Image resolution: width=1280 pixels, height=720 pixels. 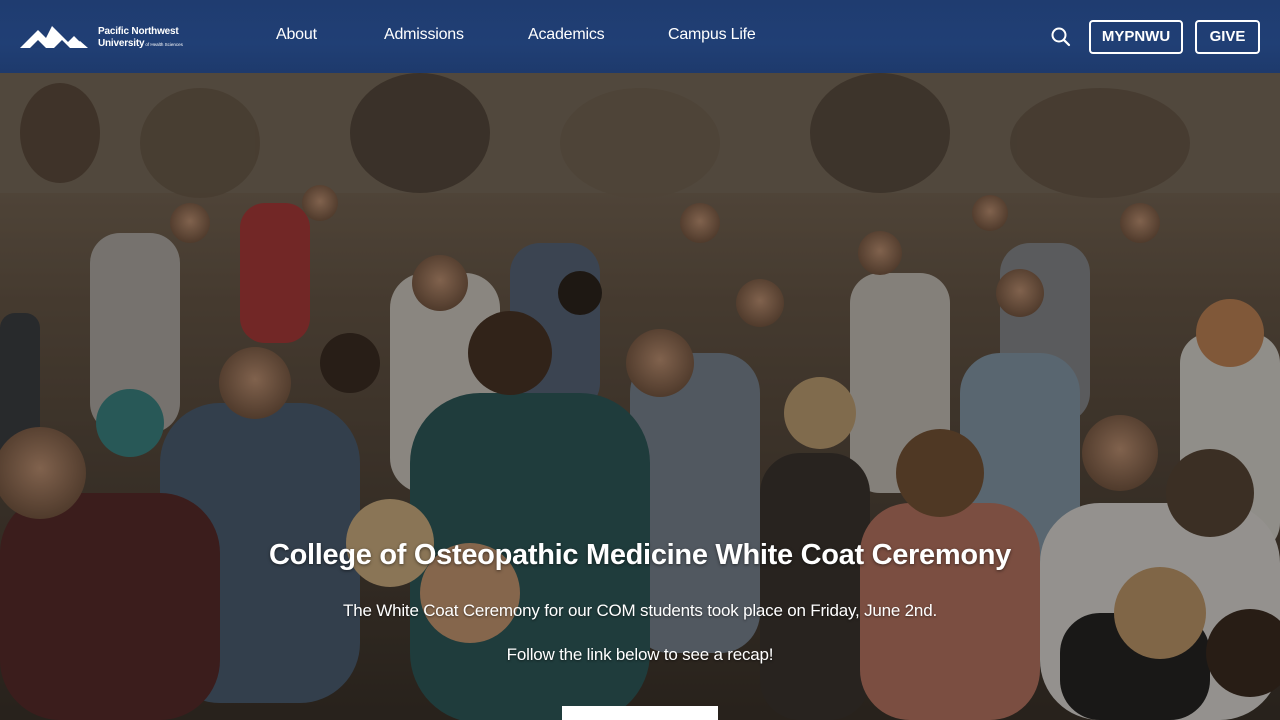 What do you see at coordinates (138, 31) in the screenshot?
I see `logo-line-1: Pacific Northwest` at bounding box center [138, 31].